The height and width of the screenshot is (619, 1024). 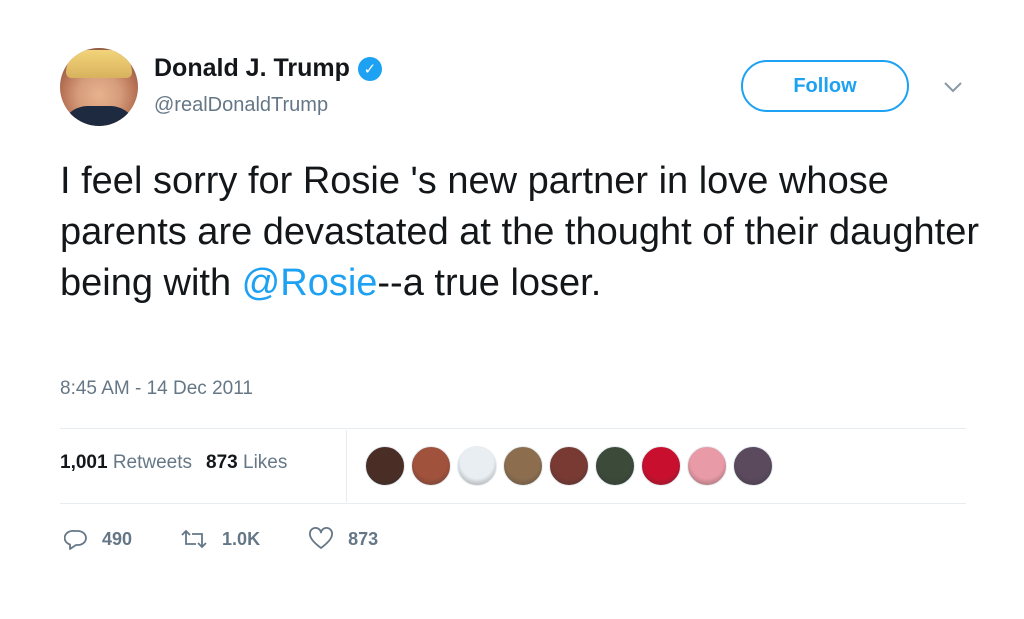 I want to click on likes-stat: 873 Likes, so click(x=246, y=463).